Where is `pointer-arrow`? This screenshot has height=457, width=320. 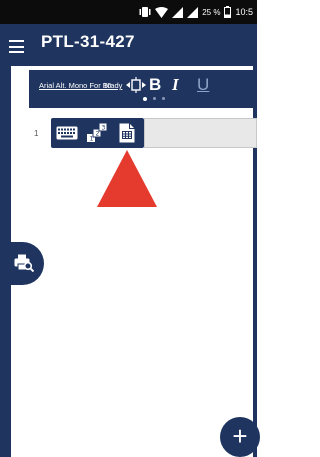
pointer-arrow is located at coordinates (127, 178).